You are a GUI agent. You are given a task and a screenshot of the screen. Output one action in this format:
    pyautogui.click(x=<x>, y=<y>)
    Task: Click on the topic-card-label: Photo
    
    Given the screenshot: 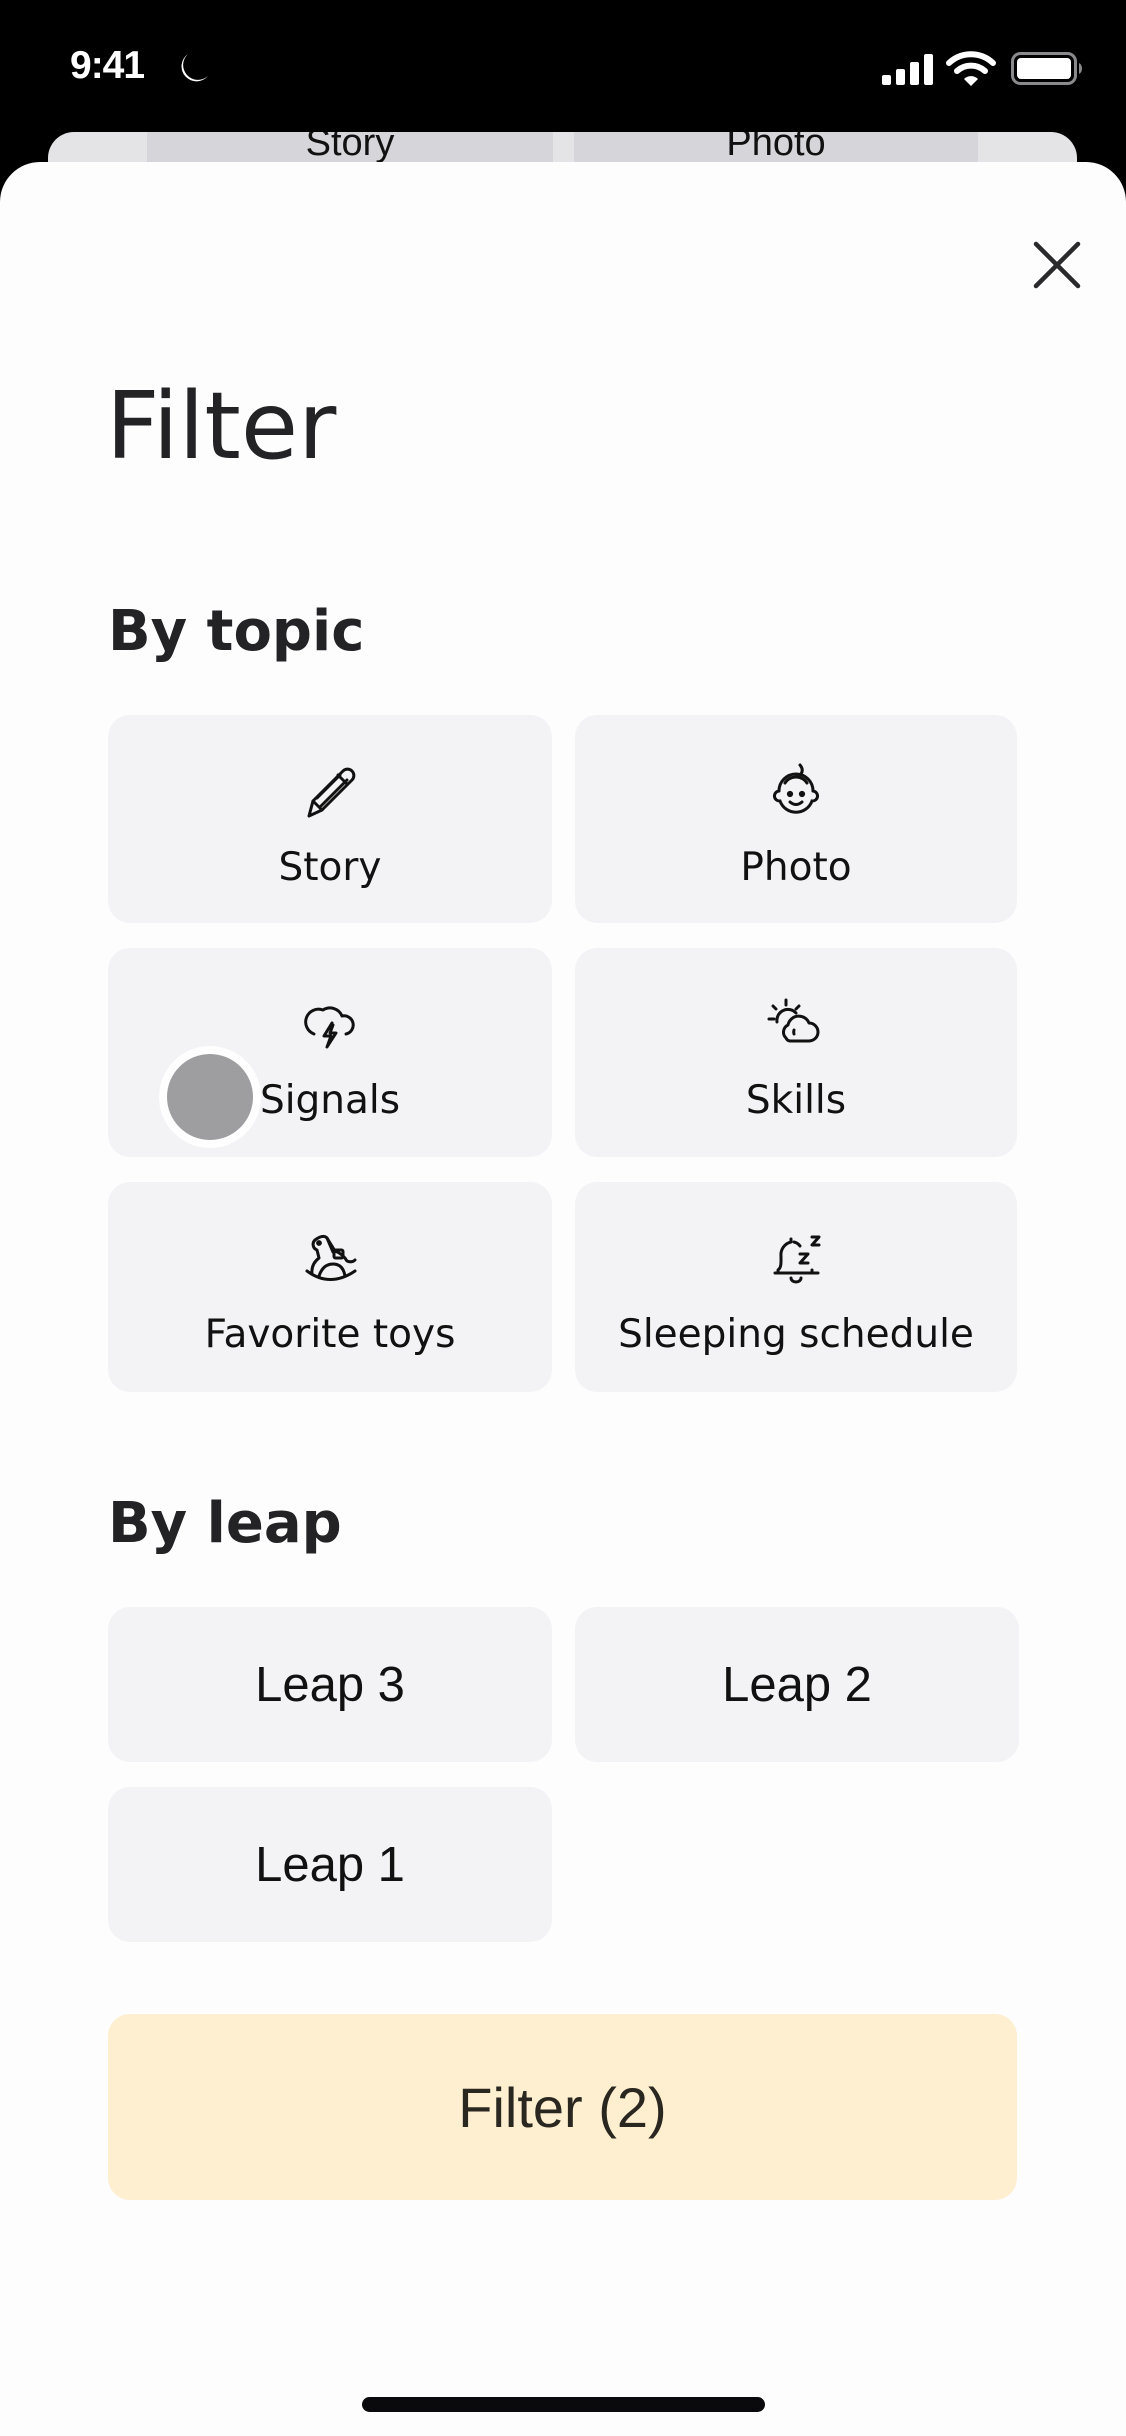 What is the action you would take?
    pyautogui.click(x=796, y=867)
    